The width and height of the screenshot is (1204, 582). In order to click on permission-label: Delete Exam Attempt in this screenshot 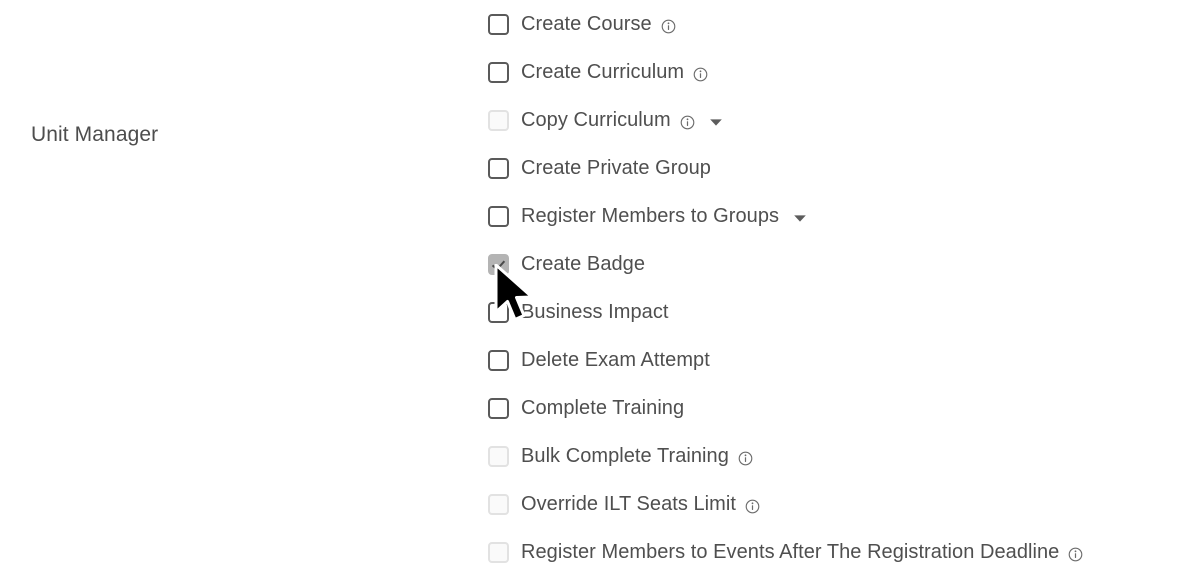, I will do `click(615, 360)`.